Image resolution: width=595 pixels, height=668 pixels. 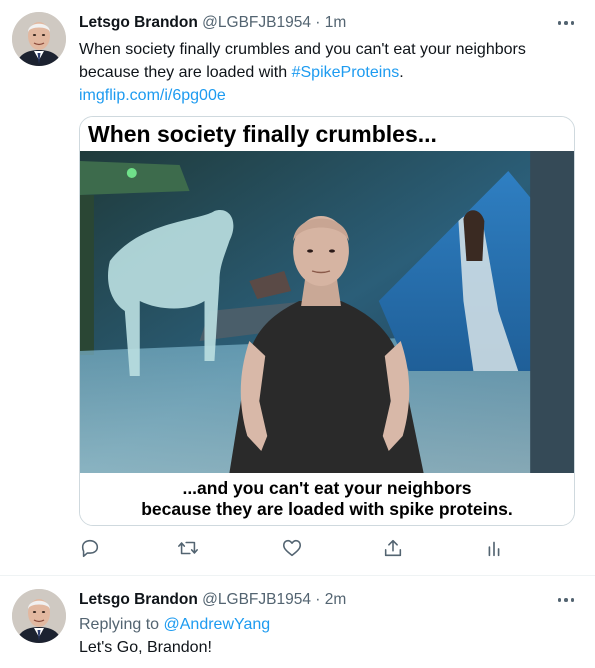 I want to click on hashtag-link: #SpikeProteins, so click(x=346, y=72).